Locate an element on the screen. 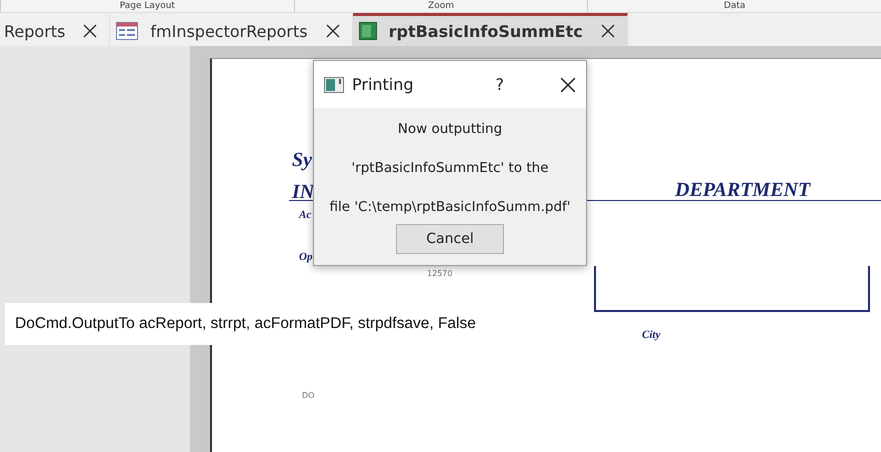 The width and height of the screenshot is (881, 452). report-text: Ac is located at coordinates (305, 215).